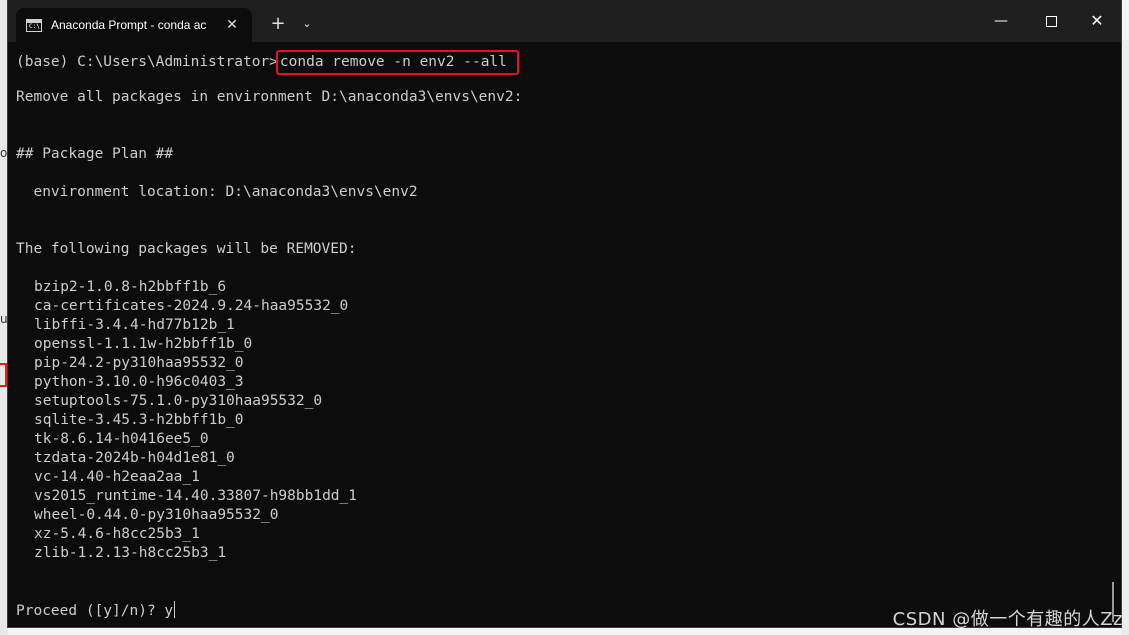 The height and width of the screenshot is (635, 1129). I want to click on csdn-watermark: CSDN @做一个有趣的人Zz, so click(1007, 619).